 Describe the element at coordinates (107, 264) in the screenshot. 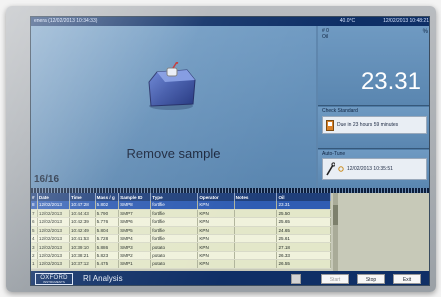

I see `table-cell: 5.475` at that location.